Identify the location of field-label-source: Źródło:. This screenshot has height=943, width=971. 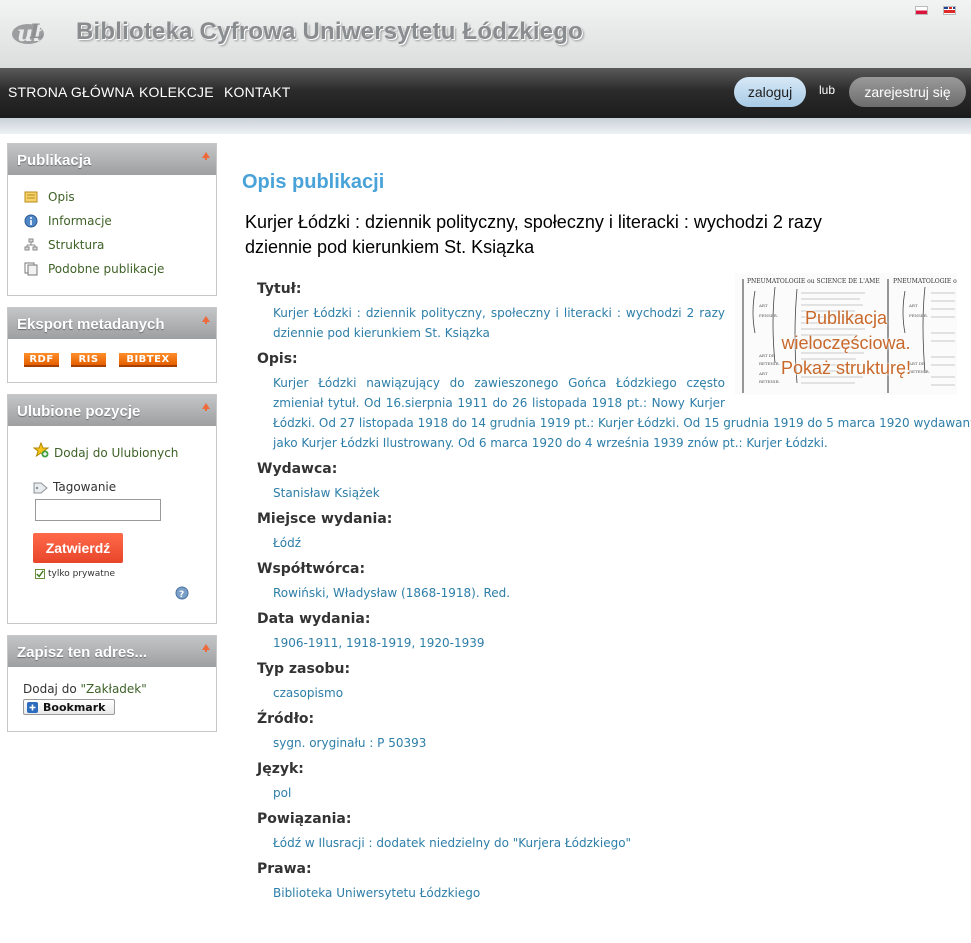
(286, 719).